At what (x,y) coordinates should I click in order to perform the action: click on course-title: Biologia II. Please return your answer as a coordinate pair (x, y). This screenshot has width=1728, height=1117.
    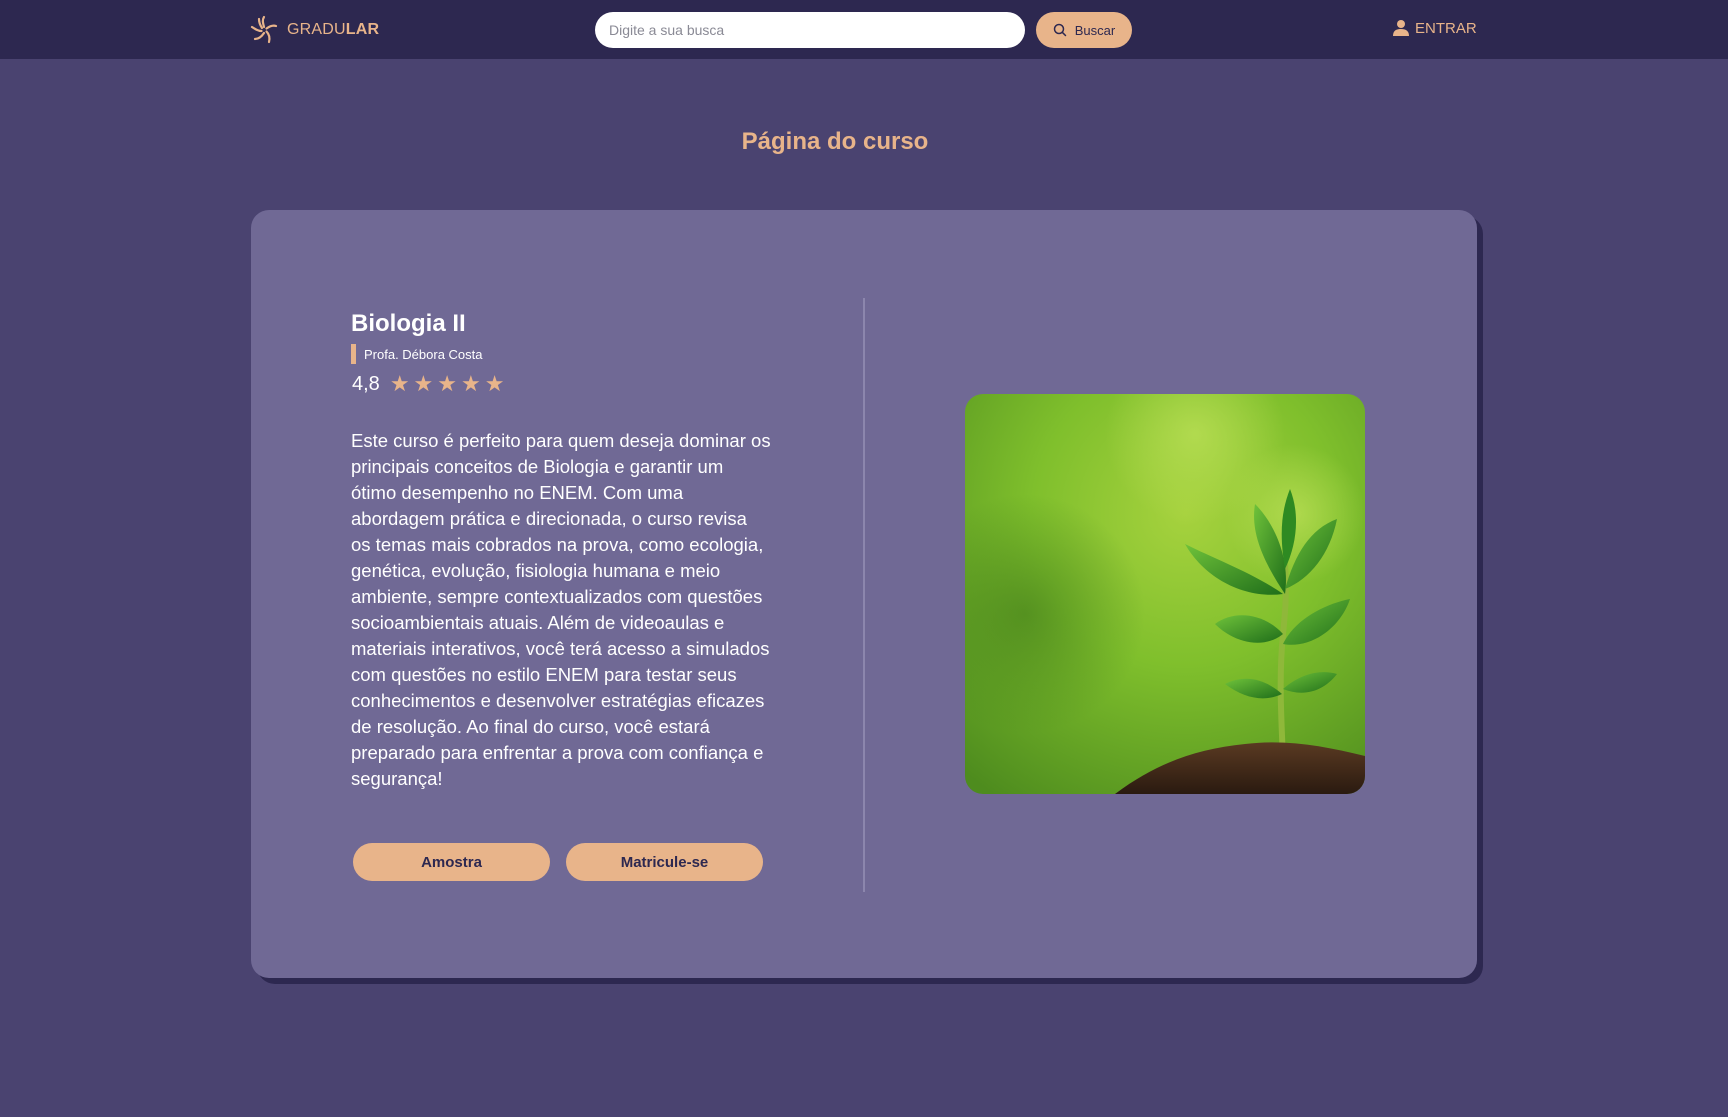
    Looking at the image, I should click on (408, 323).